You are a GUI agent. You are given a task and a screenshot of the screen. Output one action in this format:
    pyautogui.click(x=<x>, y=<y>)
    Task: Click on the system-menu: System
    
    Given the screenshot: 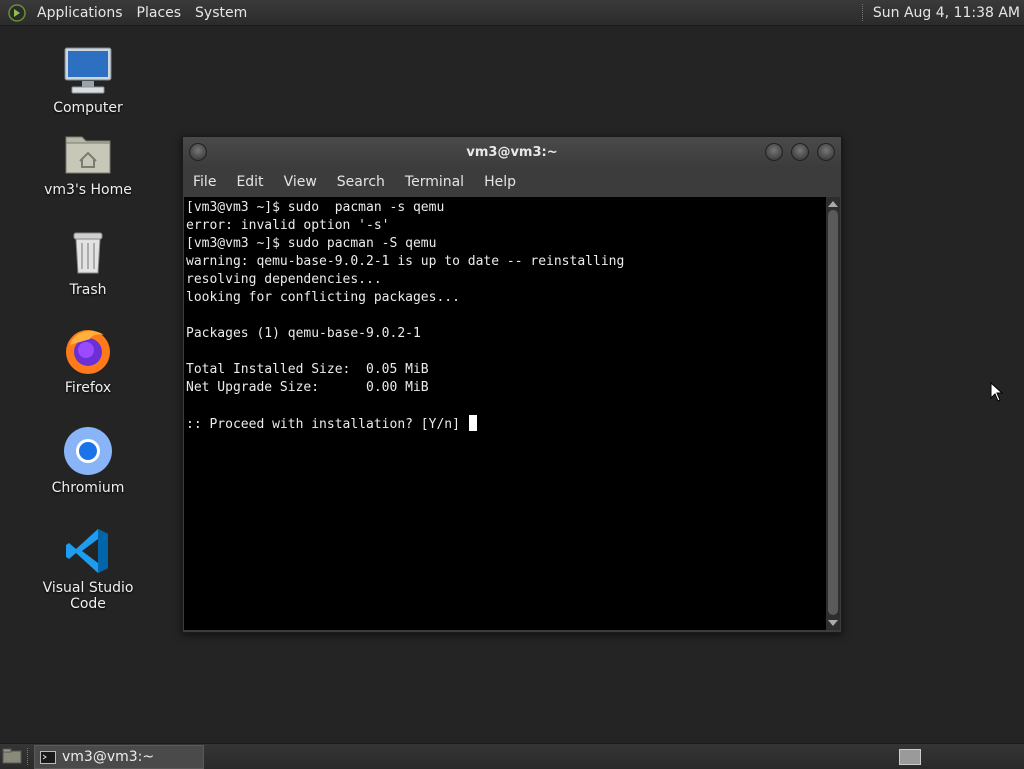 What is the action you would take?
    pyautogui.click(x=221, y=13)
    